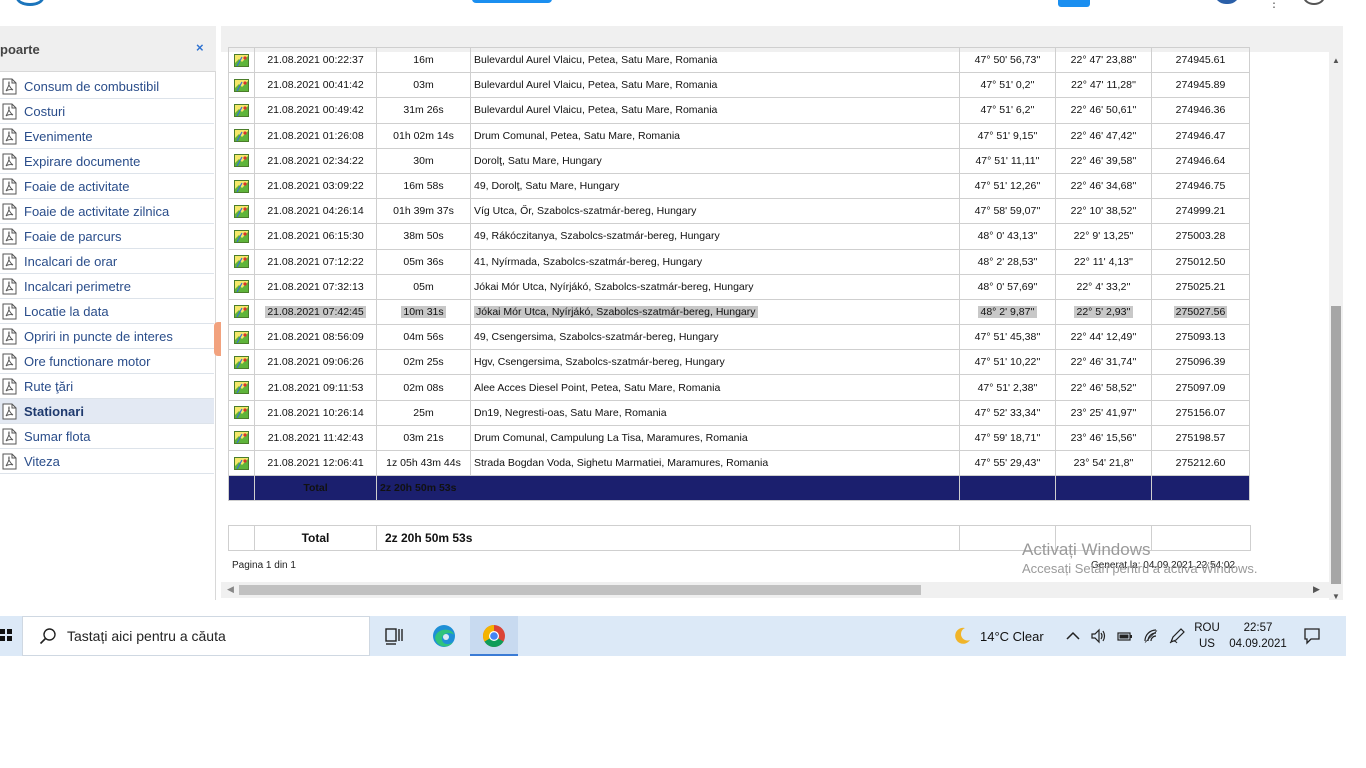 This screenshot has height=768, width=1366. Describe the element at coordinates (1336, 60) in the screenshot. I see `scroll-up-icon: ▲` at that location.